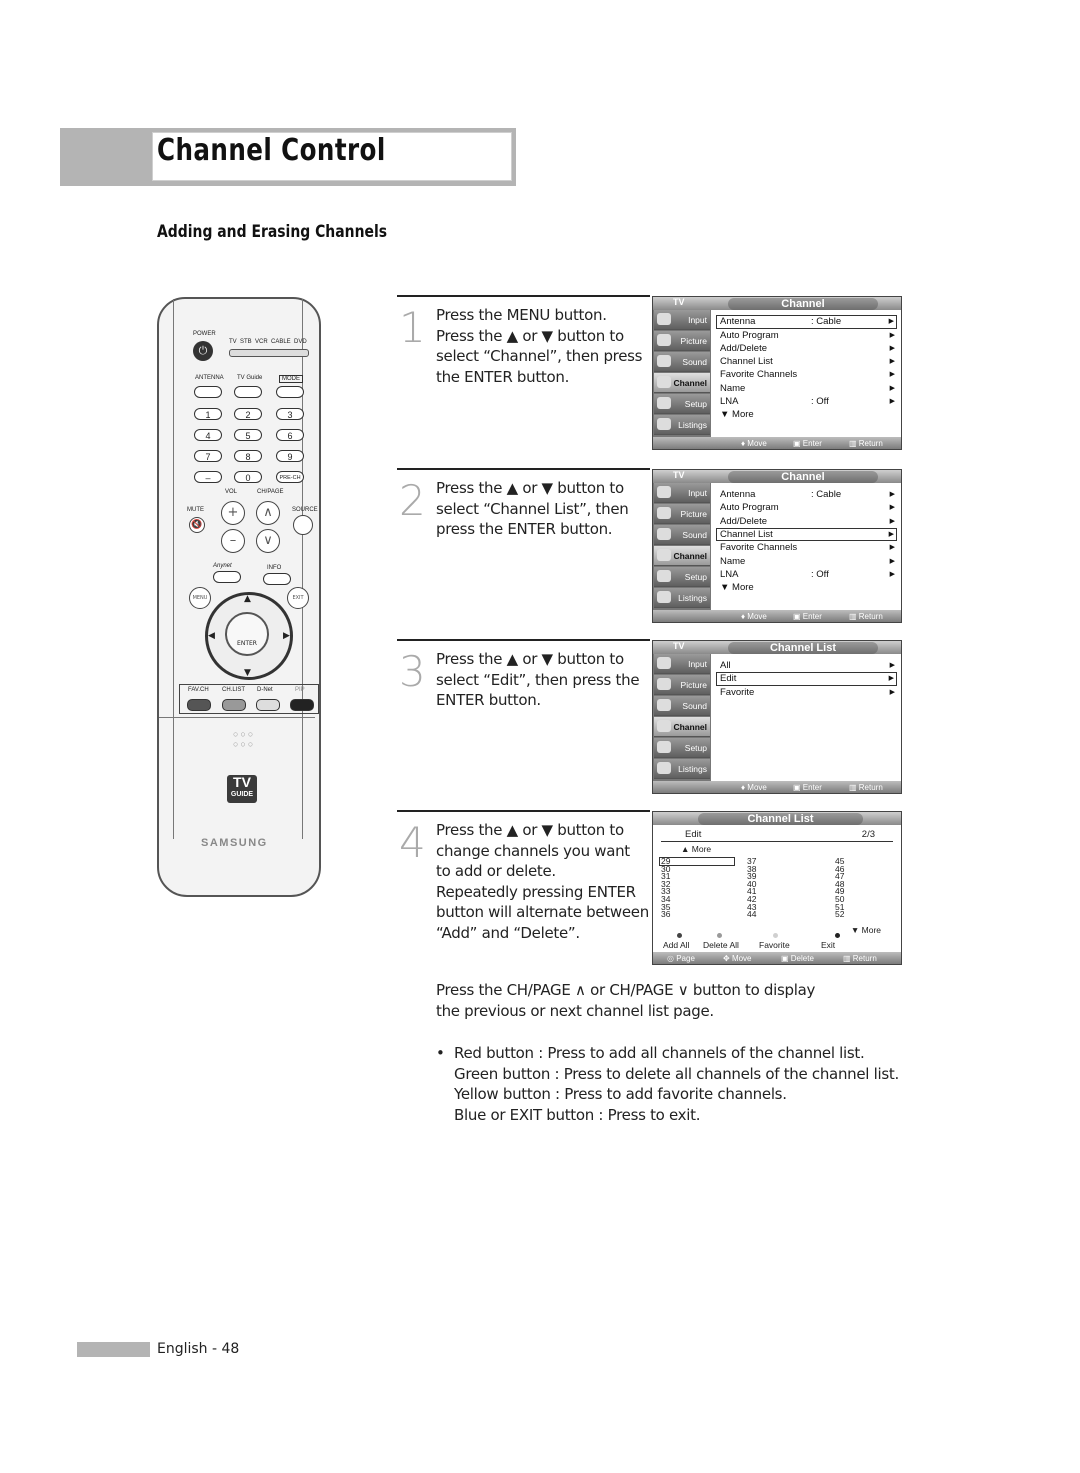  What do you see at coordinates (666, 883) in the screenshot?
I see `channel-item: 32` at bounding box center [666, 883].